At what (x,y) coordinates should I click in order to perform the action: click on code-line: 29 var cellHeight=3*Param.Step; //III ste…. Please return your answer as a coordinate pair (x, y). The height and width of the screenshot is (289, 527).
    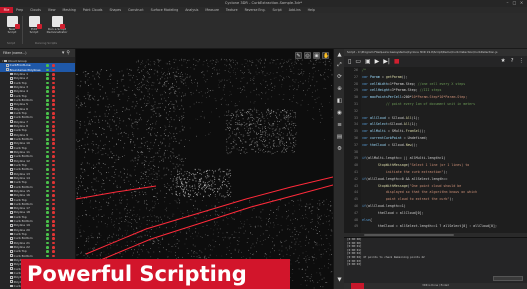
    Looking at the image, I should click on (392, 91).